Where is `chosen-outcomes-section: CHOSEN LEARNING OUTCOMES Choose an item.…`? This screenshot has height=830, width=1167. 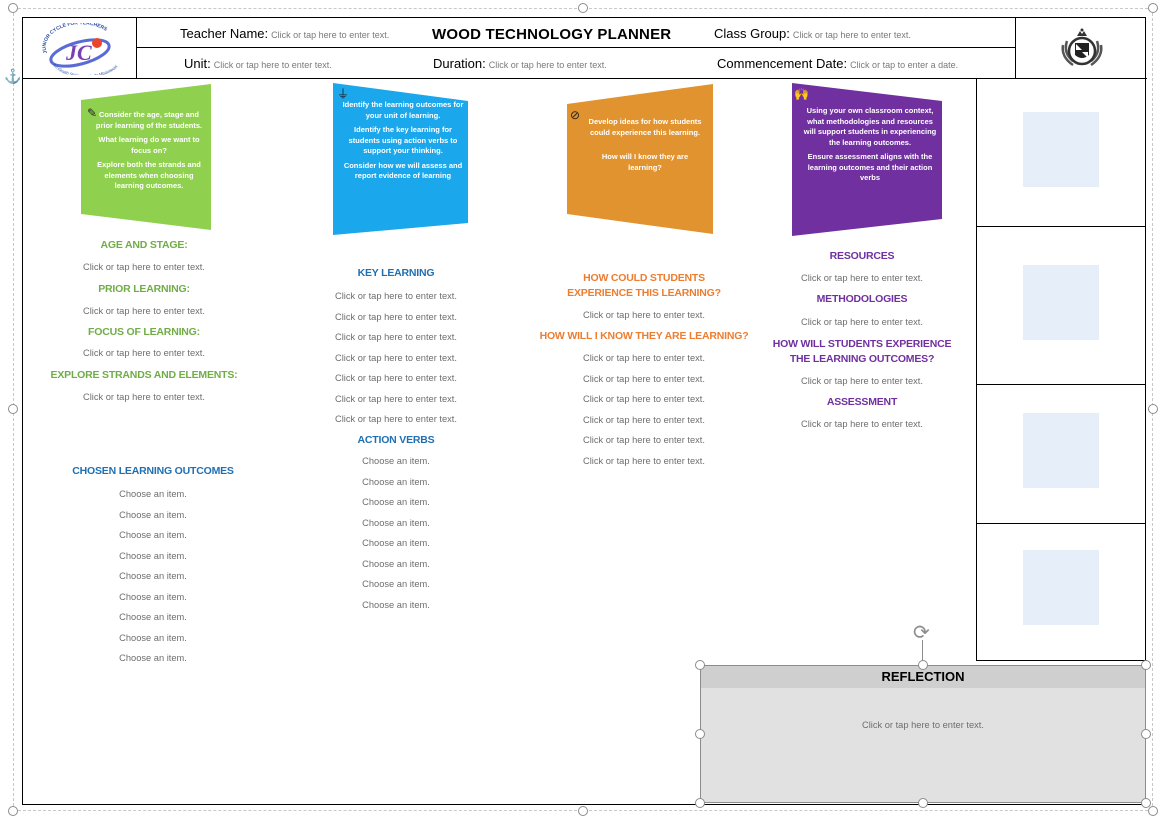
chosen-outcomes-section: CHOSEN LEARNING OUTCOMES Choose an item.… is located at coordinates (153, 564).